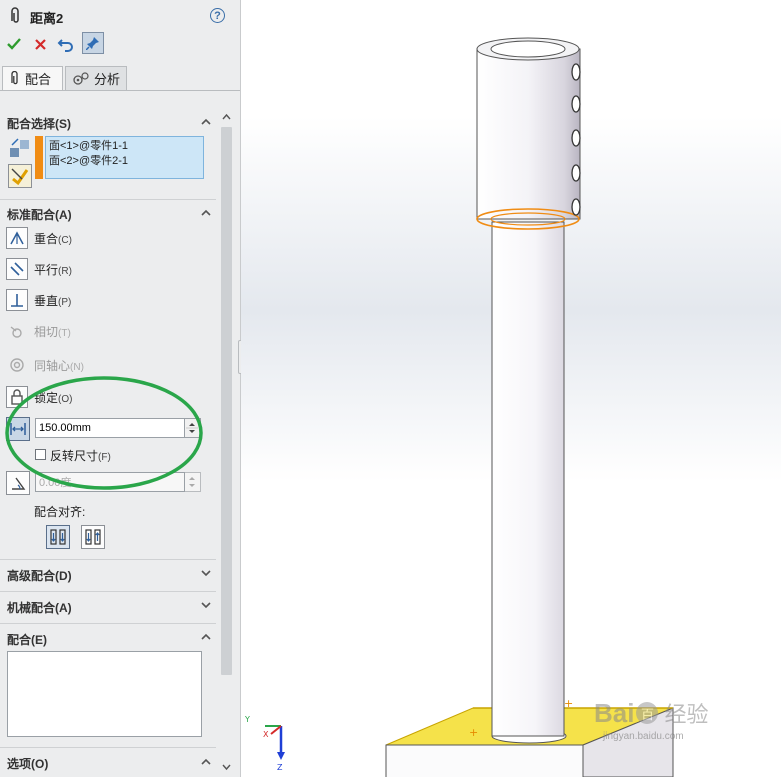 This screenshot has width=781, height=777. What do you see at coordinates (15, 17) in the screenshot?
I see `mate-paperclip-icon` at bounding box center [15, 17].